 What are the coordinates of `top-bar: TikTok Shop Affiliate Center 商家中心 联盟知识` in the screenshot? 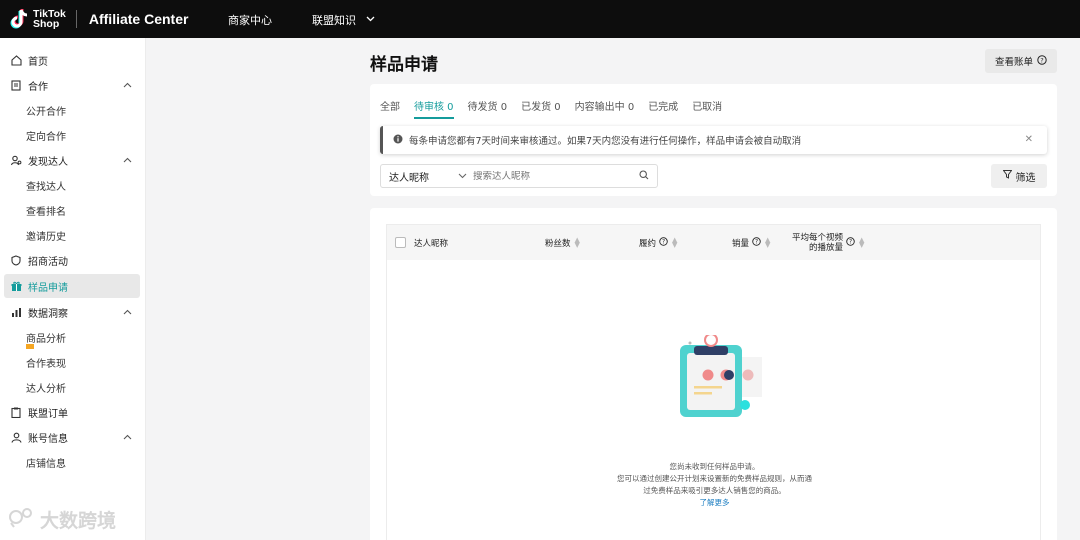 It's located at (540, 19).